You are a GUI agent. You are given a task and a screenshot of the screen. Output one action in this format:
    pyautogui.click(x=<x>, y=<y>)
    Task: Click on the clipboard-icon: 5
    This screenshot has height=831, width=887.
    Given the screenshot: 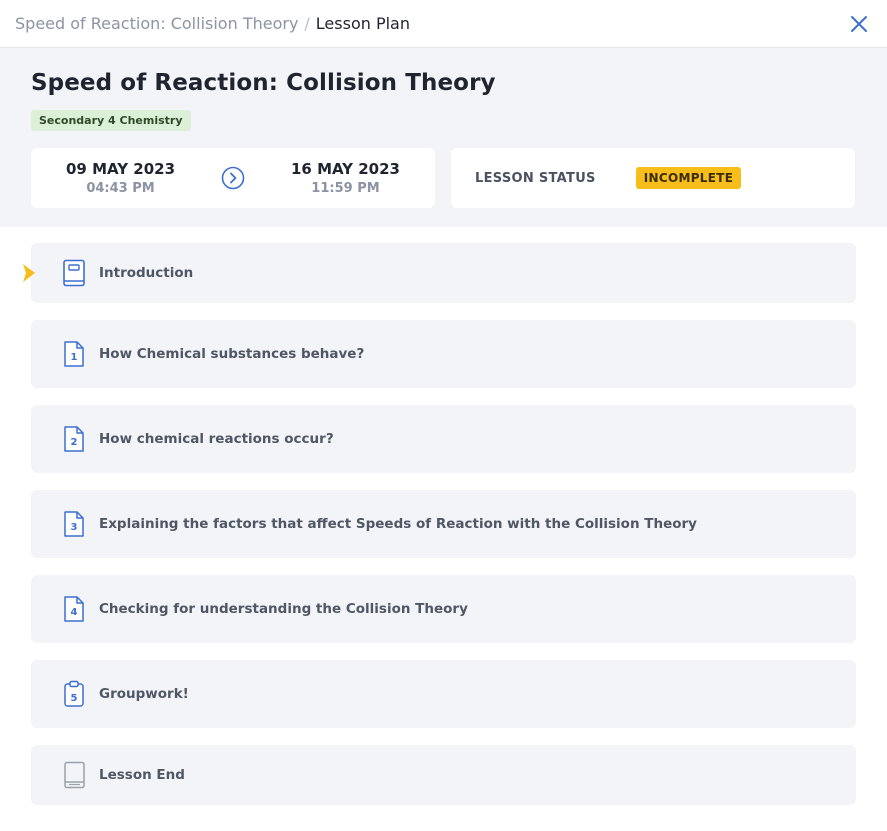 What is the action you would take?
    pyautogui.click(x=74, y=693)
    